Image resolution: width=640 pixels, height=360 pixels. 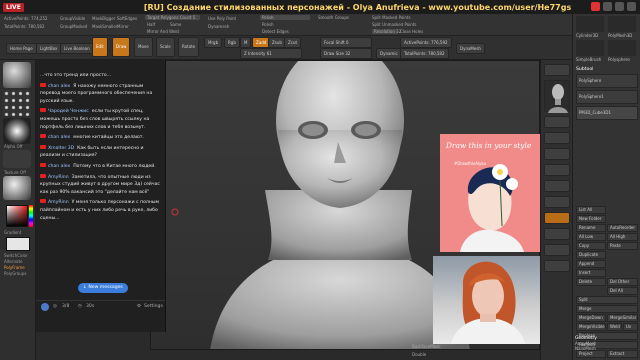 I want to click on gradient-label: Gradient, so click(x=12, y=232).